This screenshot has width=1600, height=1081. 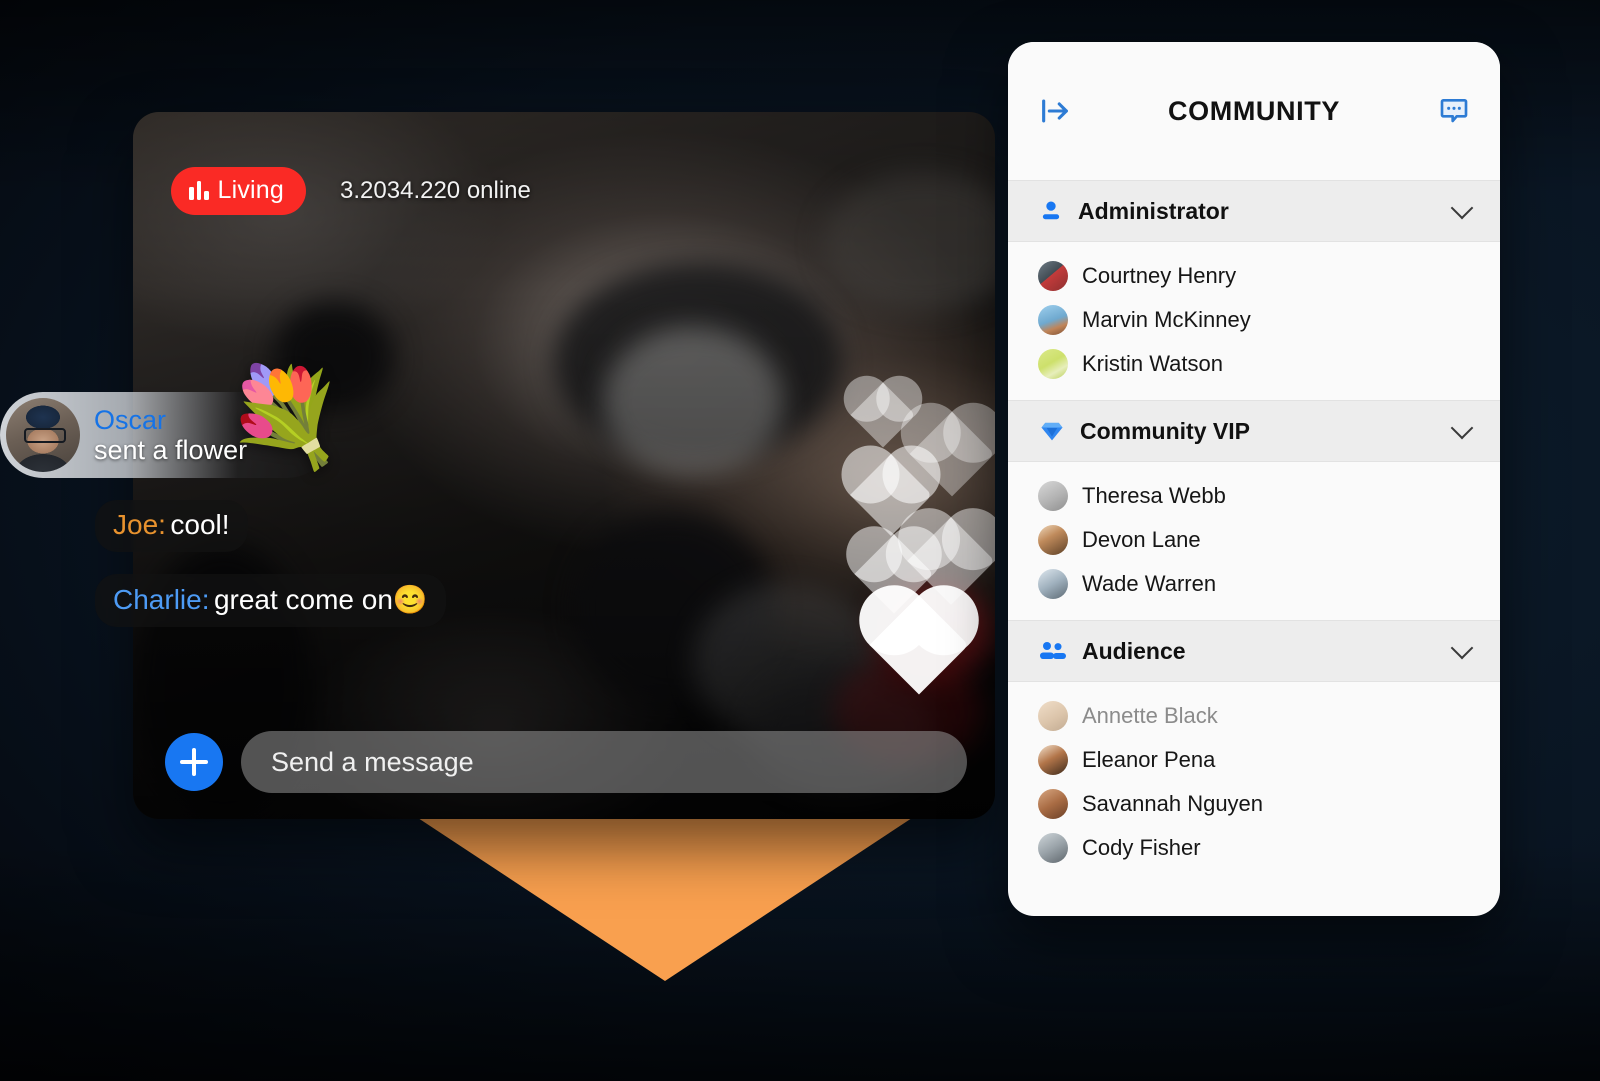 What do you see at coordinates (1153, 363) in the screenshot?
I see `member-name: Kristin Watson` at bounding box center [1153, 363].